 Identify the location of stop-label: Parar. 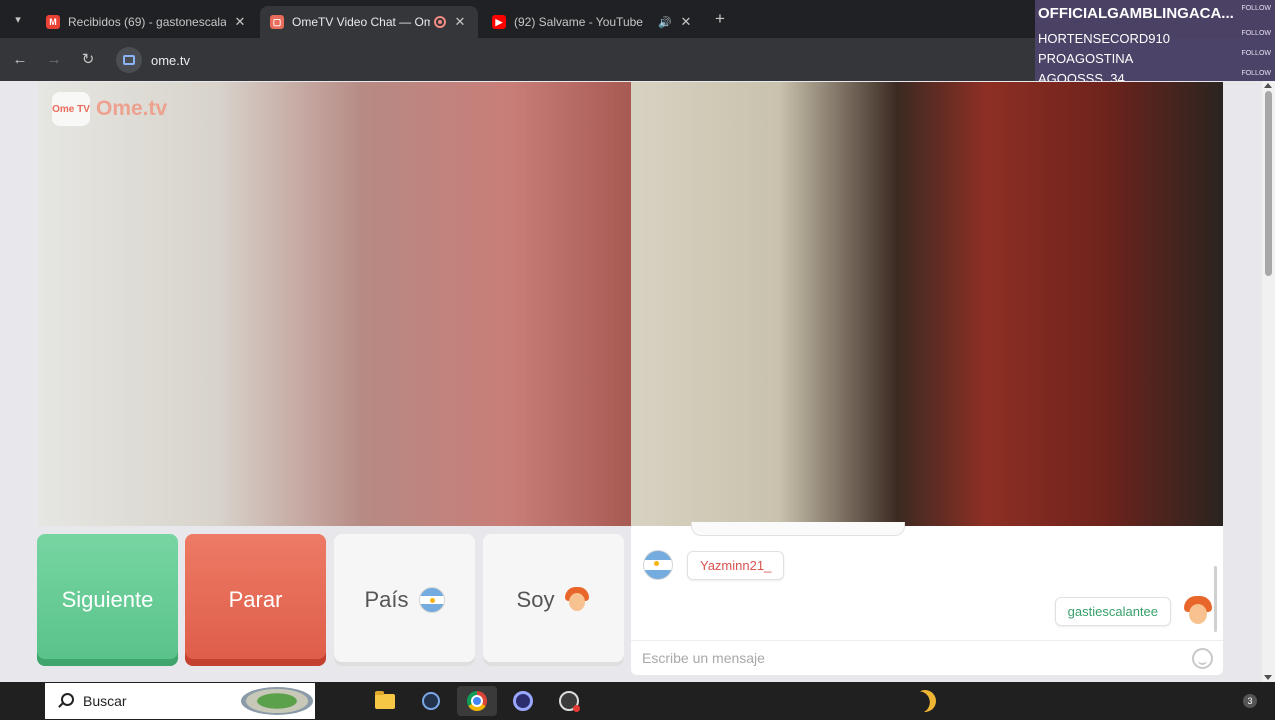
(255, 599).